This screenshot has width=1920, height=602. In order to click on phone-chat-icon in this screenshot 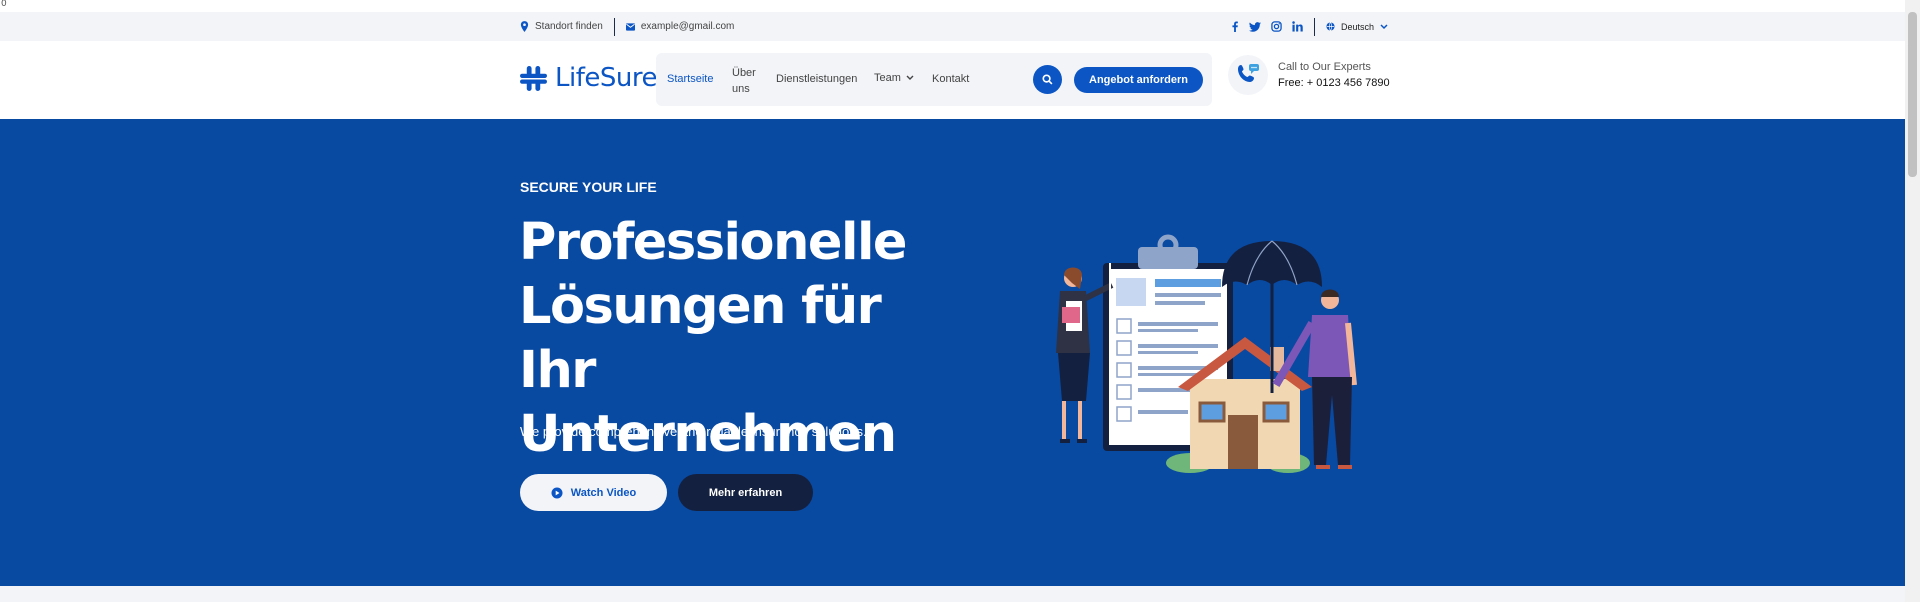, I will do `click(1248, 73)`.